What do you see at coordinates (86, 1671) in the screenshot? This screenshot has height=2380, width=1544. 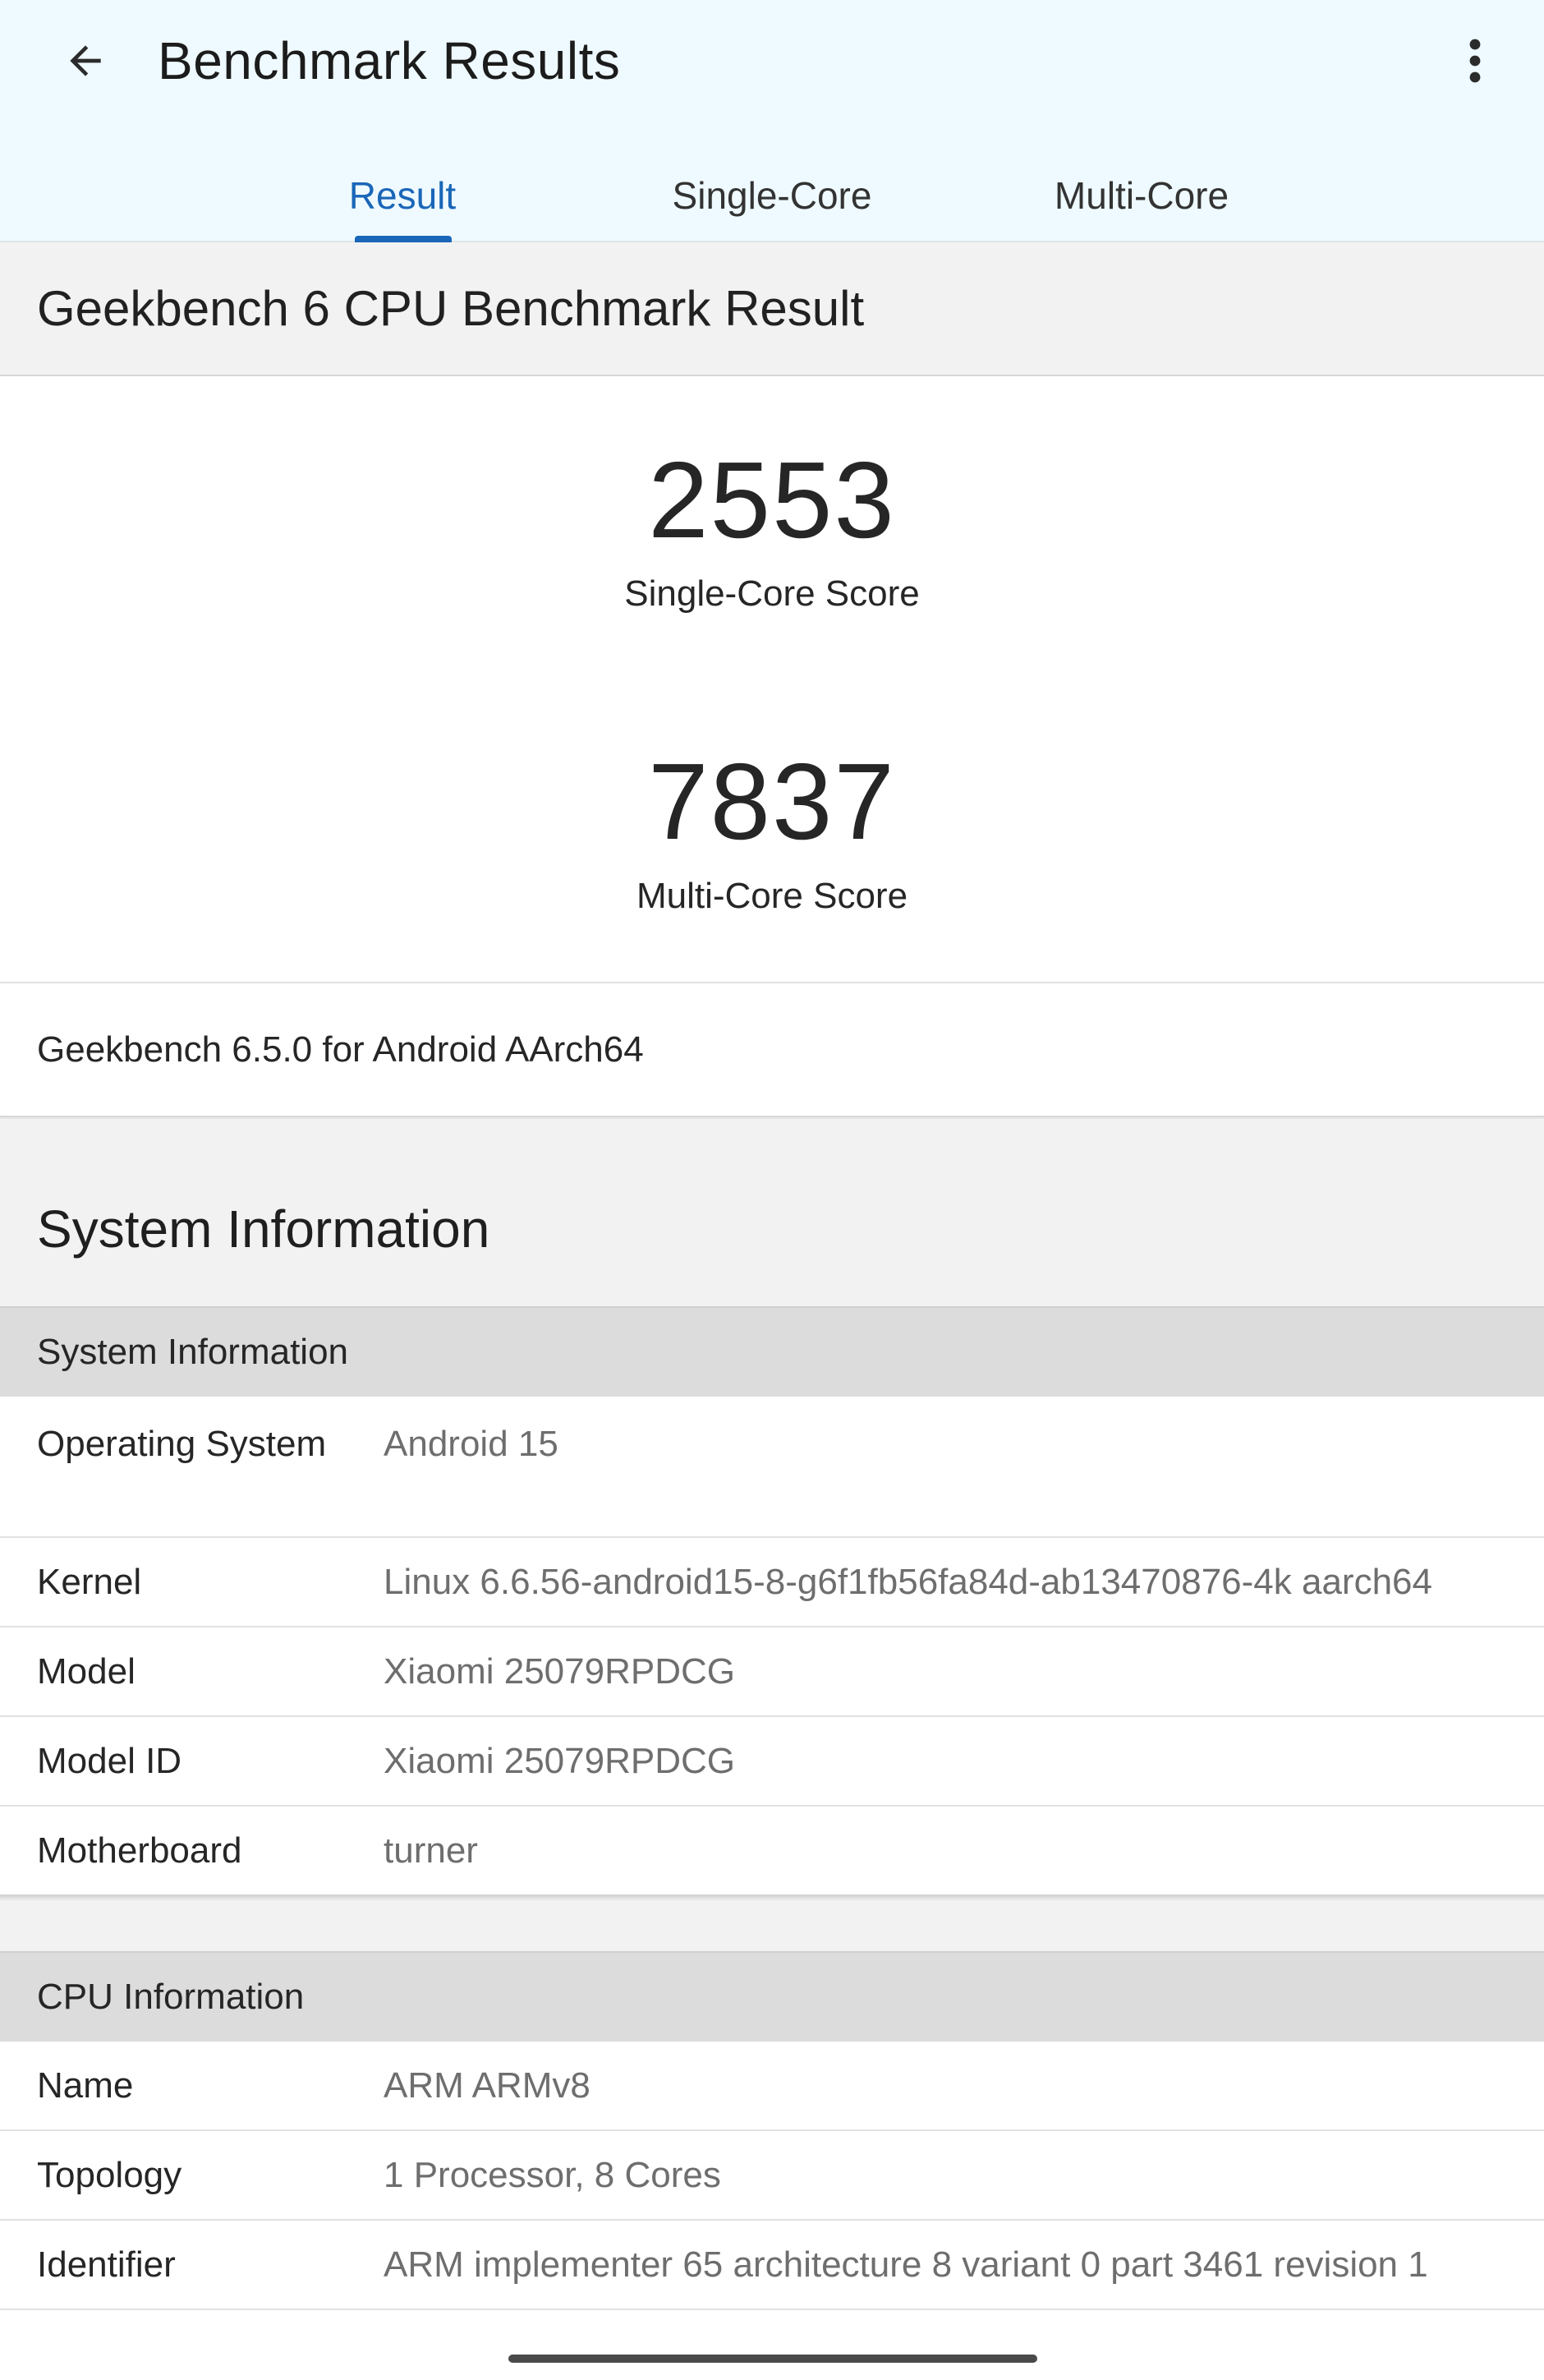 I see `row-key: Model` at bounding box center [86, 1671].